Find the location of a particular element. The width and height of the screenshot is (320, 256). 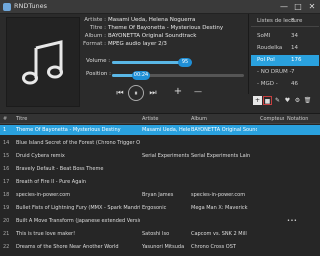

track-title: This is true love maker! is located at coordinates (46, 234).